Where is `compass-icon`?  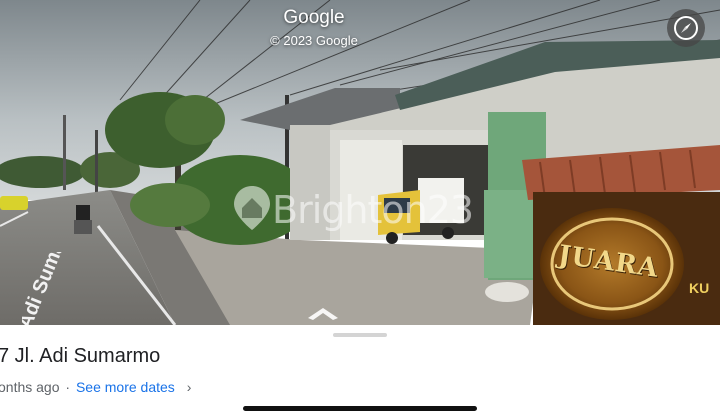 compass-icon is located at coordinates (686, 28).